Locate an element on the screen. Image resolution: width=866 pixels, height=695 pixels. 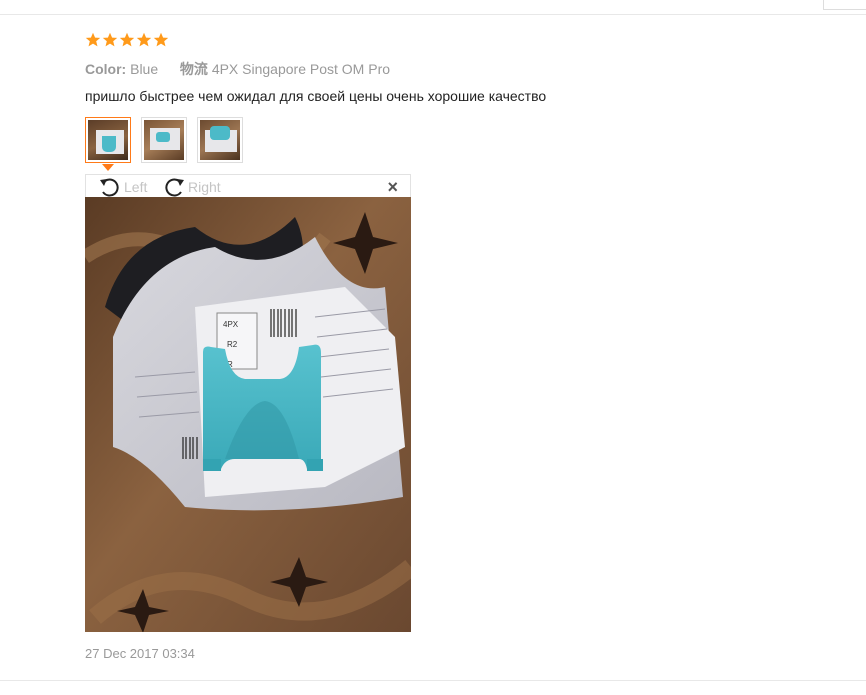
thumbnail-strip is located at coordinates (164, 140).